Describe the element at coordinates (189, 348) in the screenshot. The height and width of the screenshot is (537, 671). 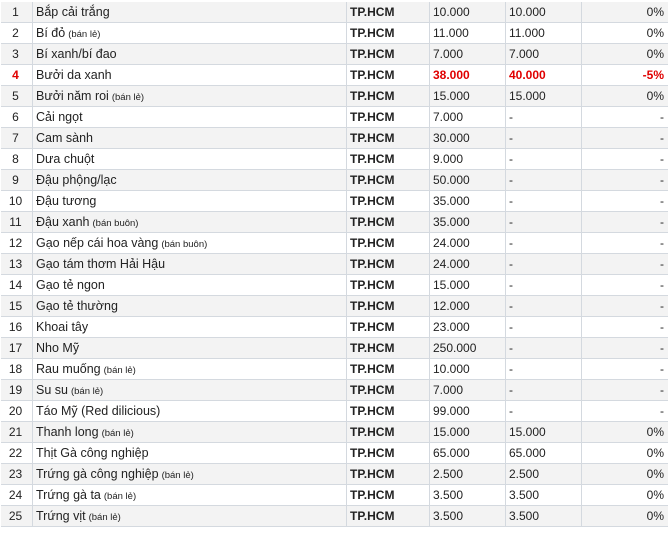
I see `product-name-cell: Nho Mỹ` at that location.